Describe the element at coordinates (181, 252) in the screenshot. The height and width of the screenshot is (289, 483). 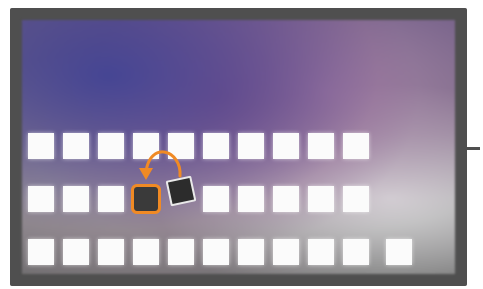
I see `tile-r3-c5` at that location.